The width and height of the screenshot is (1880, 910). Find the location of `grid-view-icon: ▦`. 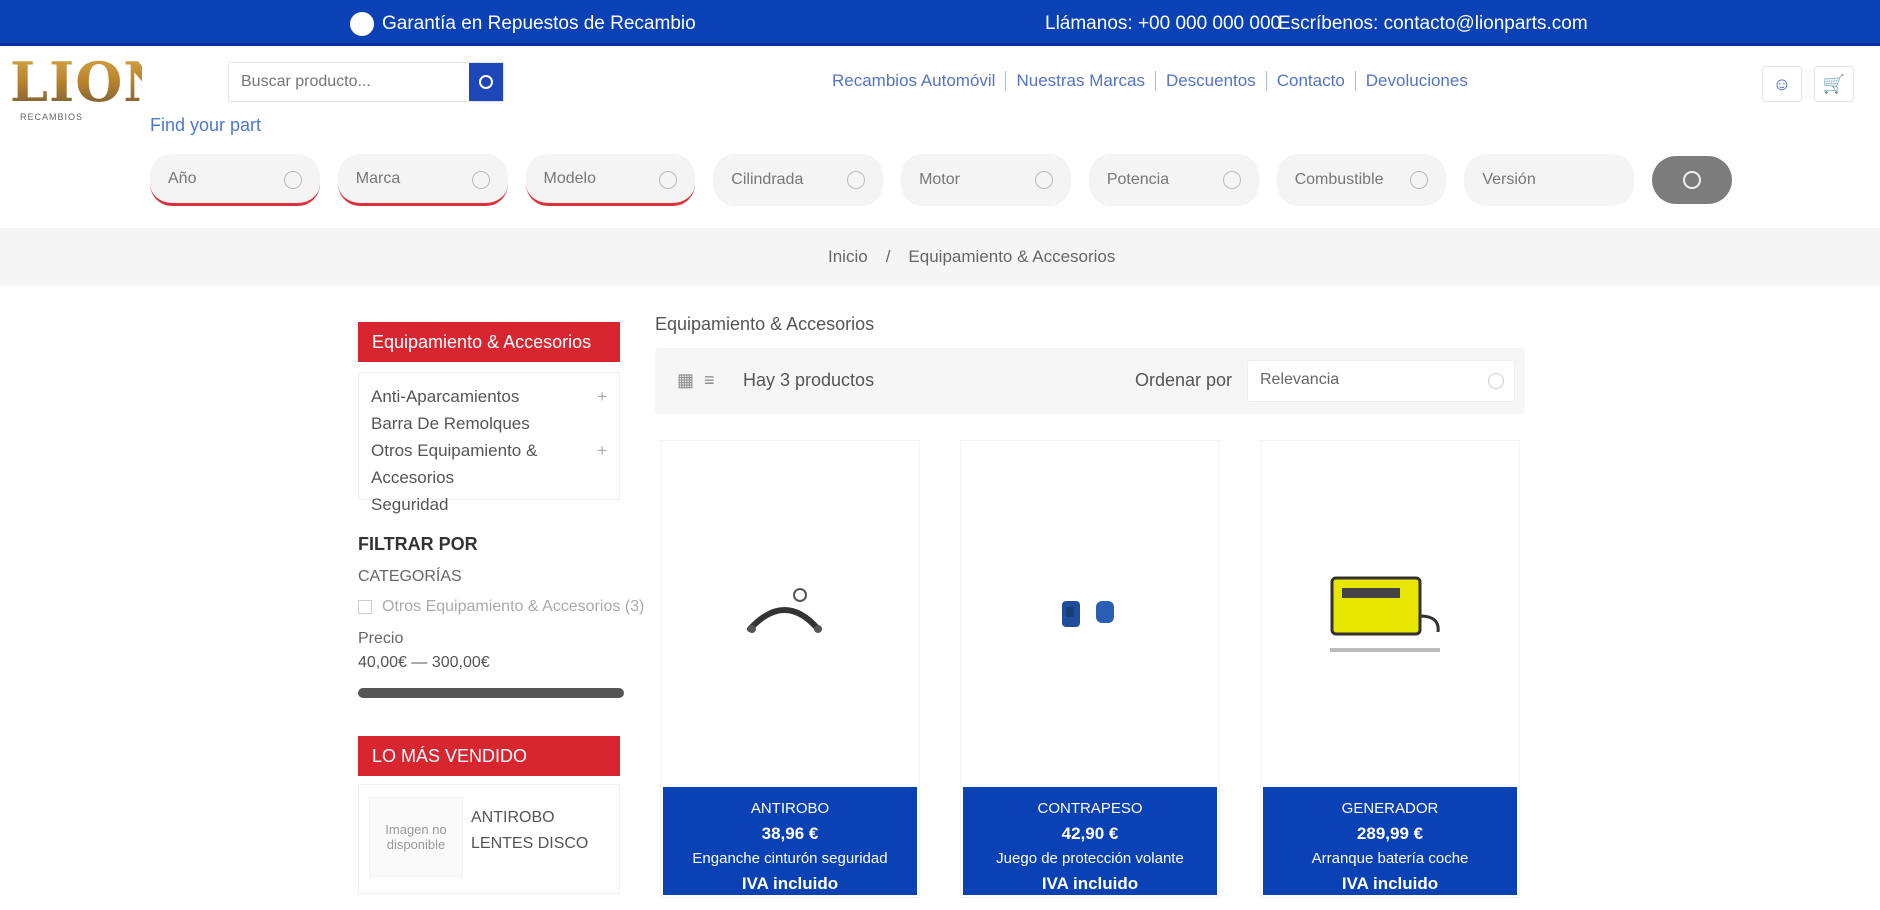

grid-view-icon: ▦ is located at coordinates (685, 380).